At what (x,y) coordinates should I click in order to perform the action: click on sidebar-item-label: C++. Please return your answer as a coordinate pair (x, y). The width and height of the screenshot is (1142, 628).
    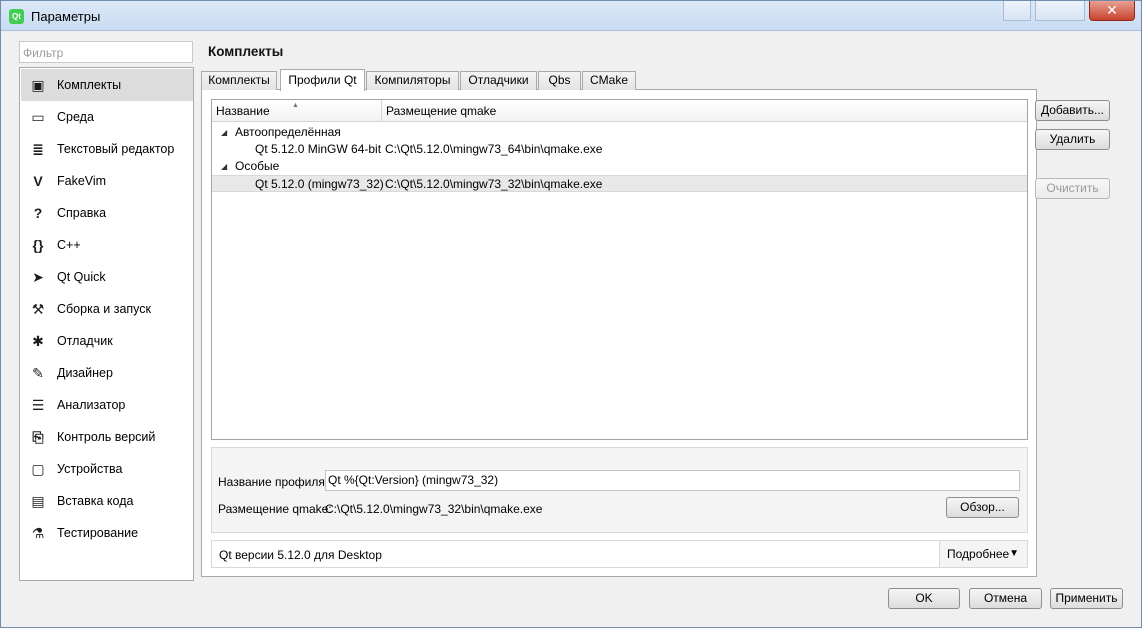
    Looking at the image, I should click on (69, 245).